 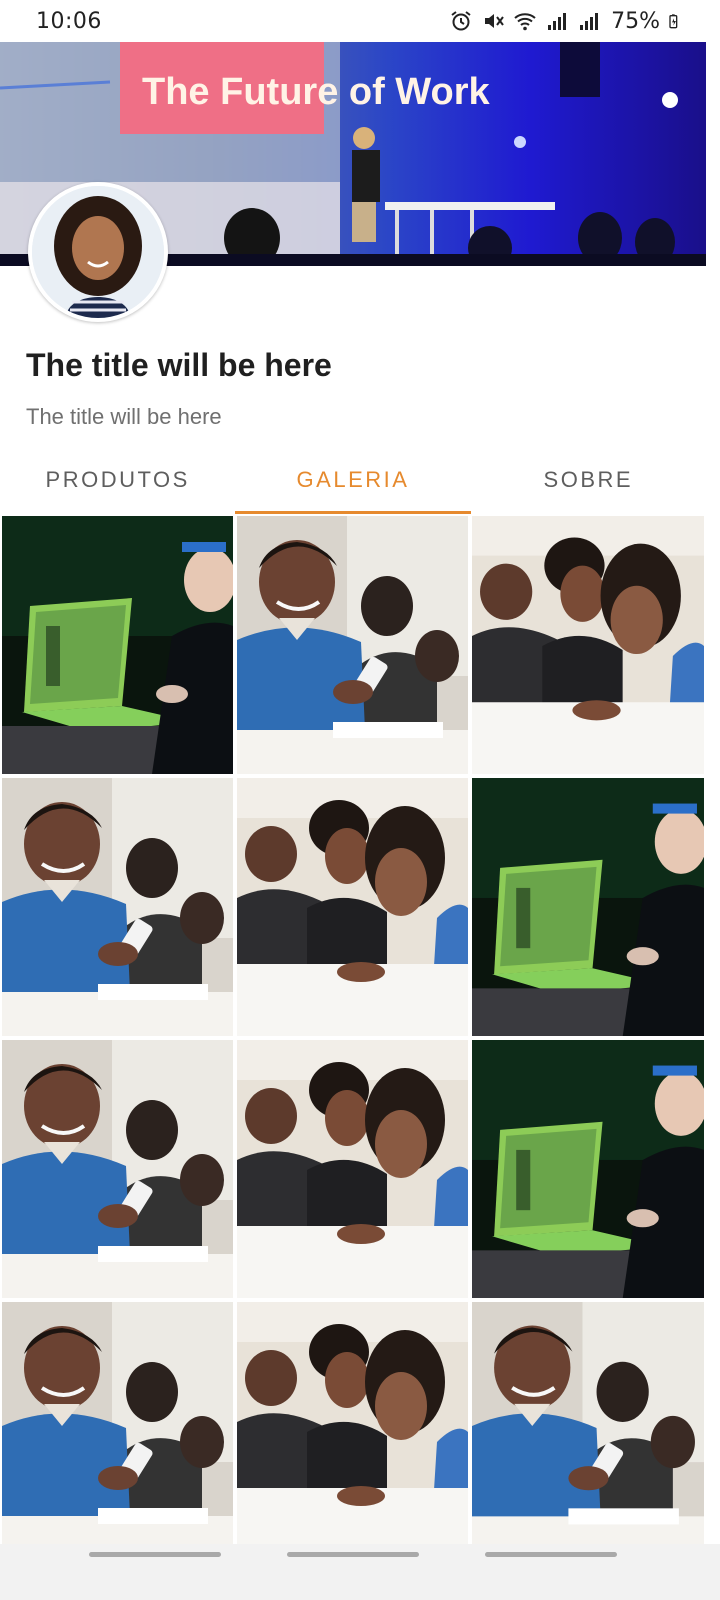 What do you see at coordinates (494, 21) in the screenshot?
I see `mute-icon` at bounding box center [494, 21].